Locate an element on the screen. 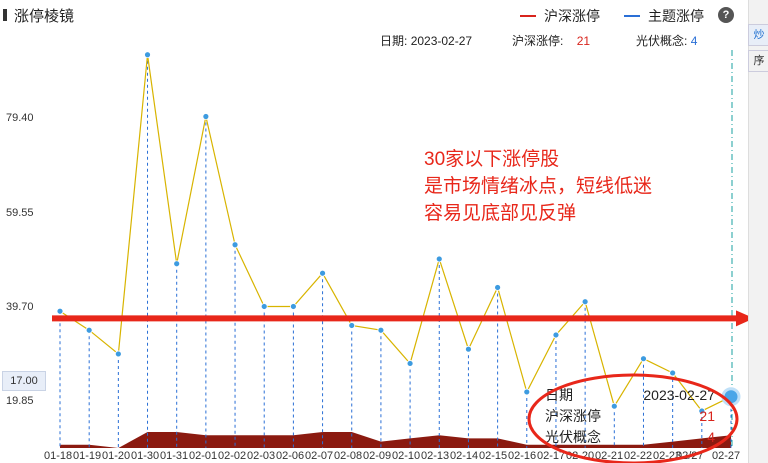 The height and width of the screenshot is (463, 768). x-tick-label: 01-31 is located at coordinates (174, 456).